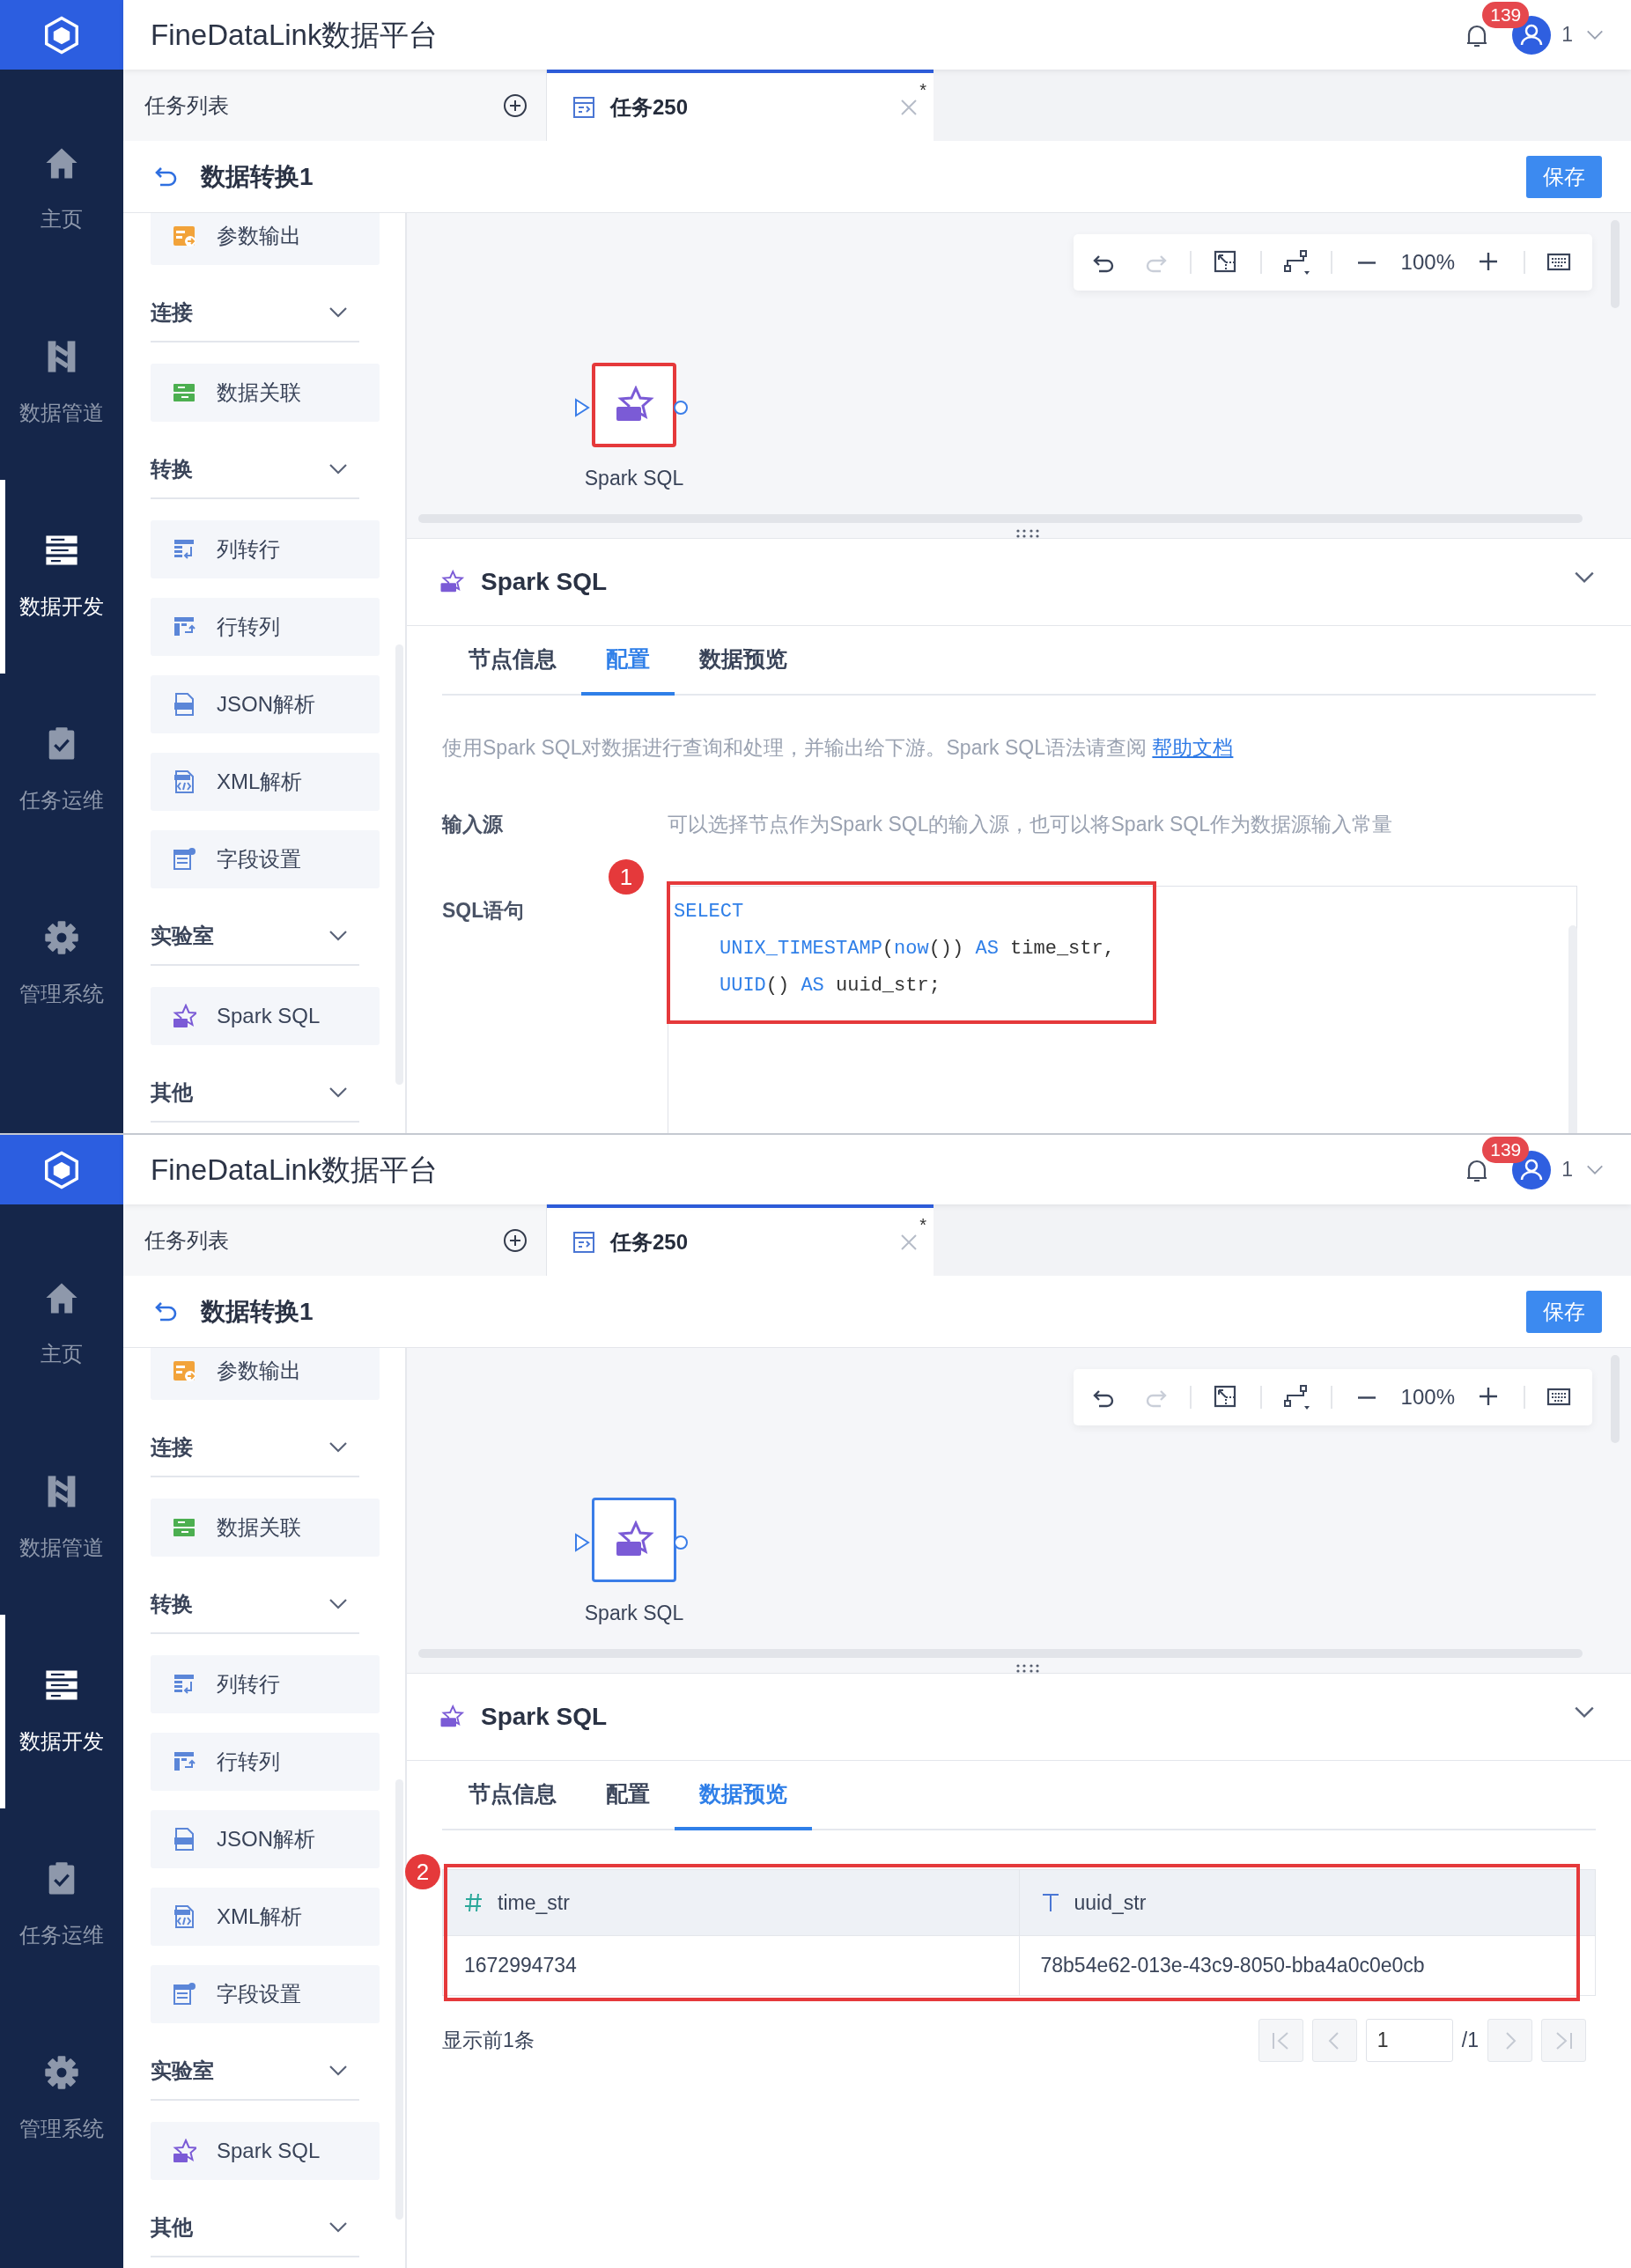 The width and height of the screenshot is (1631, 2268). What do you see at coordinates (917, 949) in the screenshot?
I see `code-line: UNIX_TIMESTAMP(now()) AS time_str,` at bounding box center [917, 949].